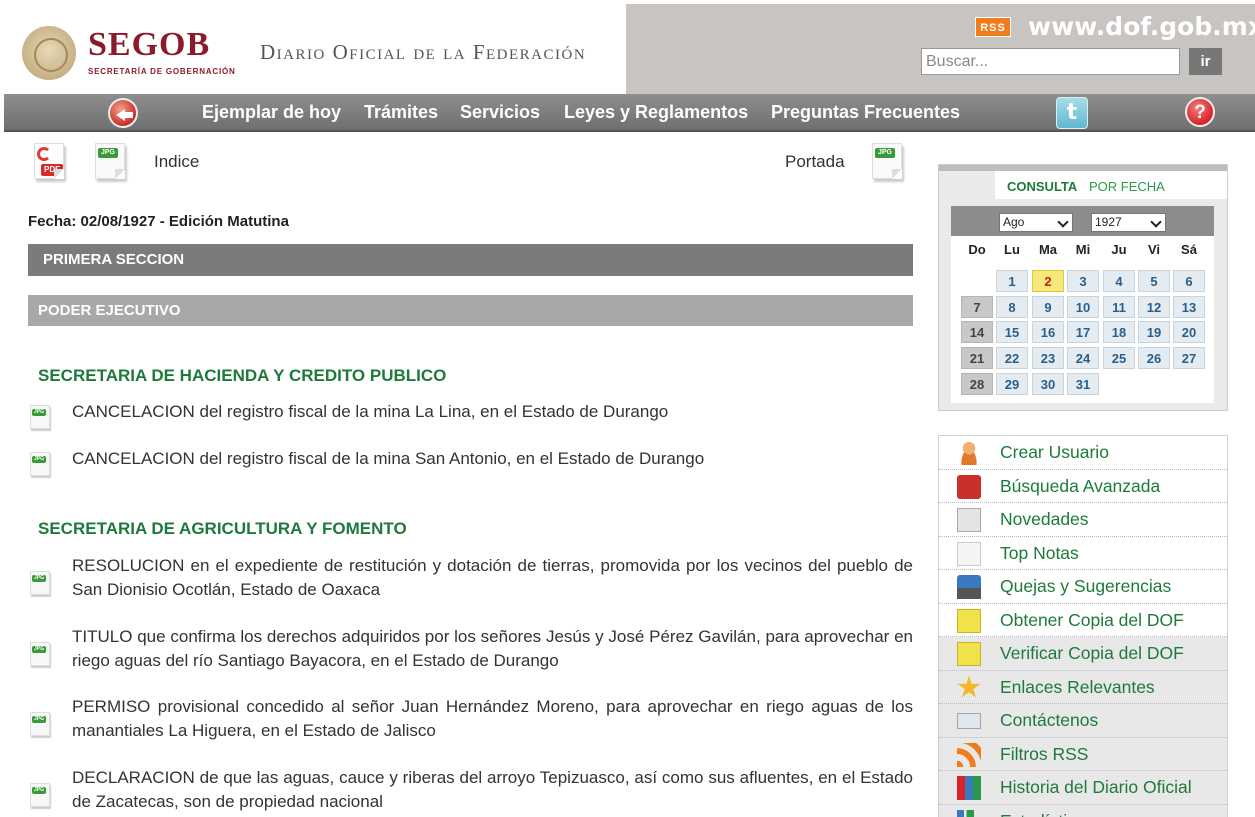  I want to click on site-title: Diario Oficial de la Federación, so click(423, 52).